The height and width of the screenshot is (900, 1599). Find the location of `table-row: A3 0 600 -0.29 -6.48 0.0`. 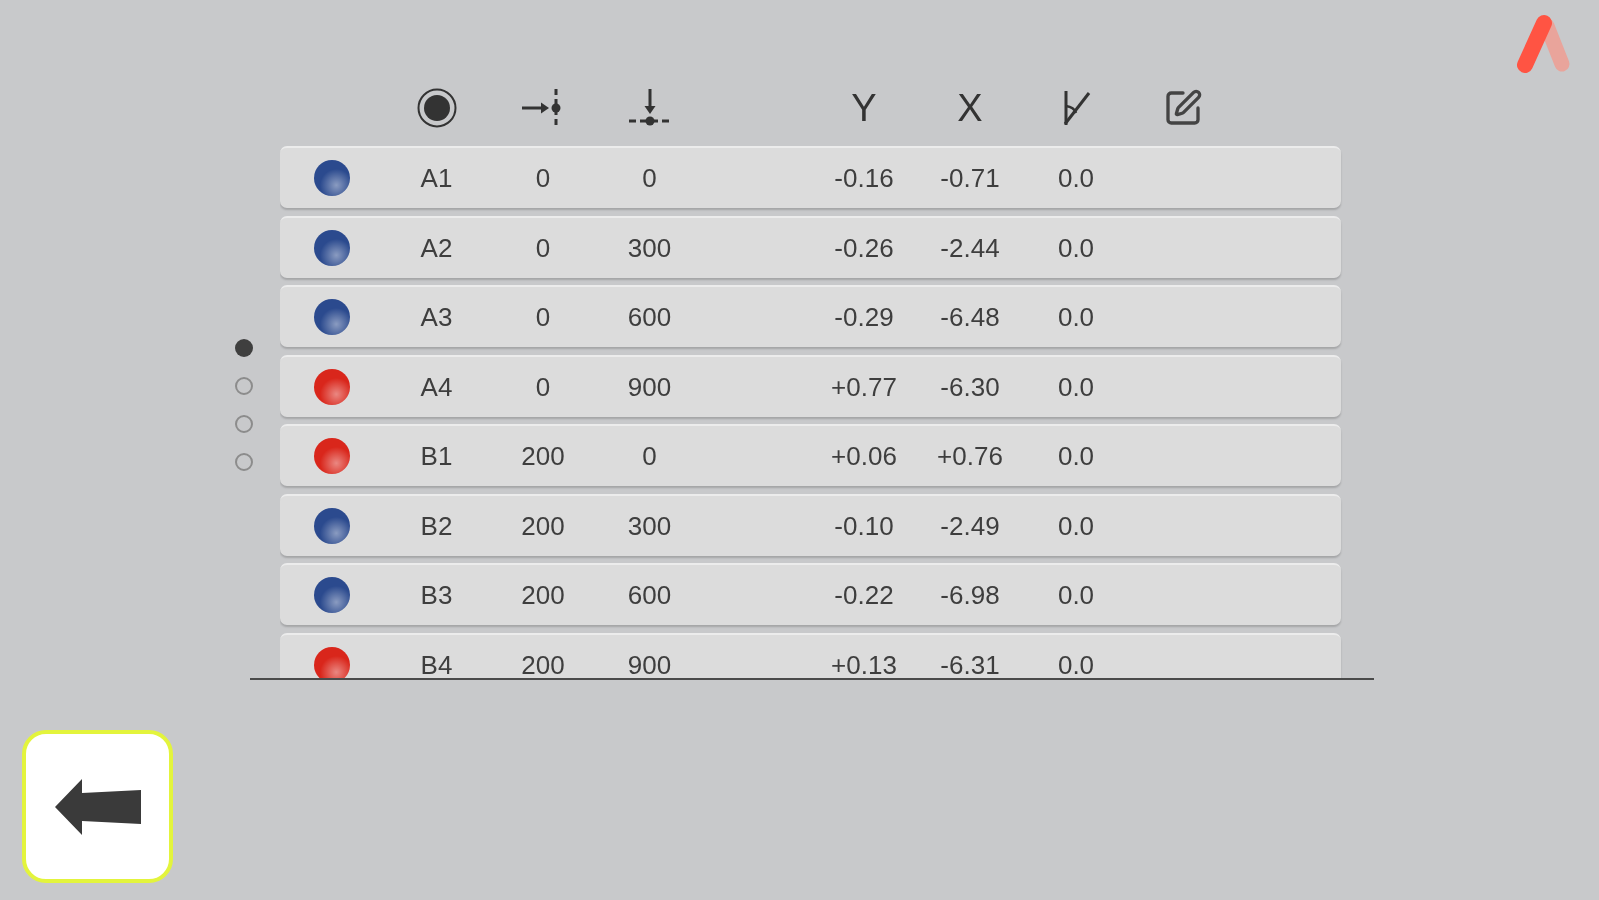

table-row: A3 0 600 -0.29 -6.48 0.0 is located at coordinates (810, 316).